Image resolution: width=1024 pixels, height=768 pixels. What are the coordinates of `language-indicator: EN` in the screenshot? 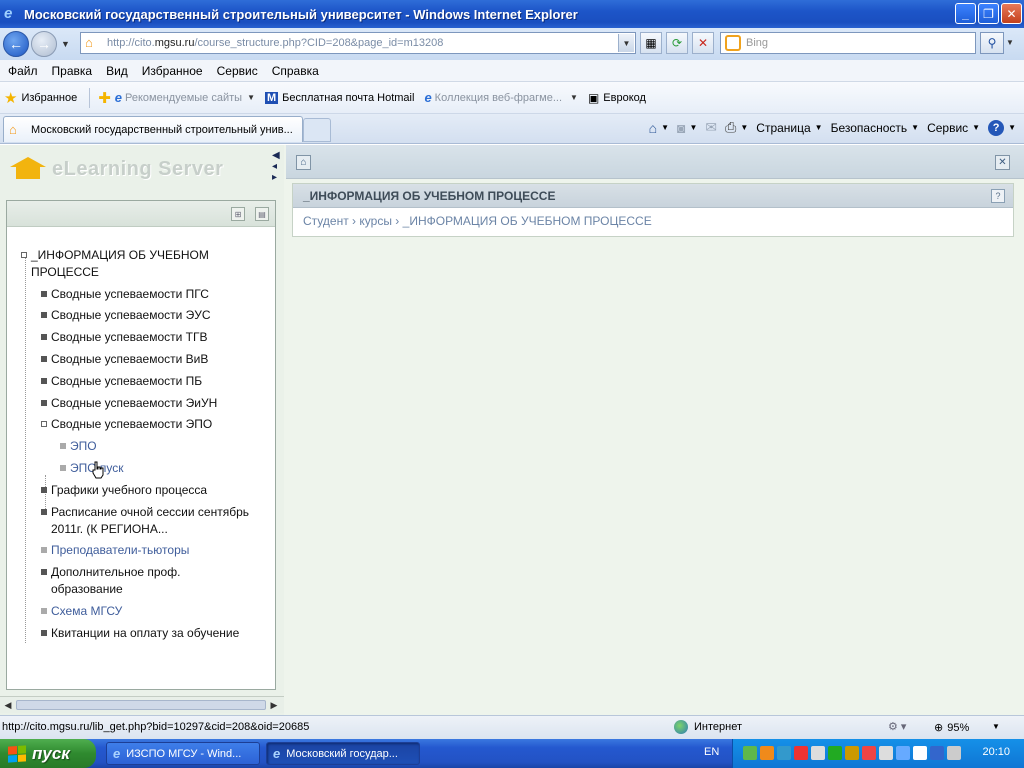 It's located at (711, 752).